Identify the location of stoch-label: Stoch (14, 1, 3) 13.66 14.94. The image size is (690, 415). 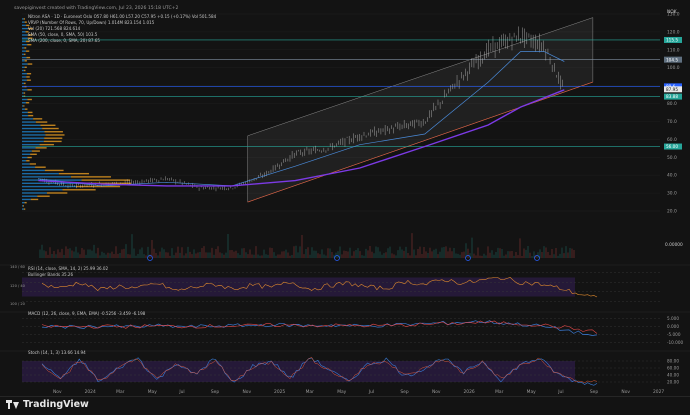
(57, 352).